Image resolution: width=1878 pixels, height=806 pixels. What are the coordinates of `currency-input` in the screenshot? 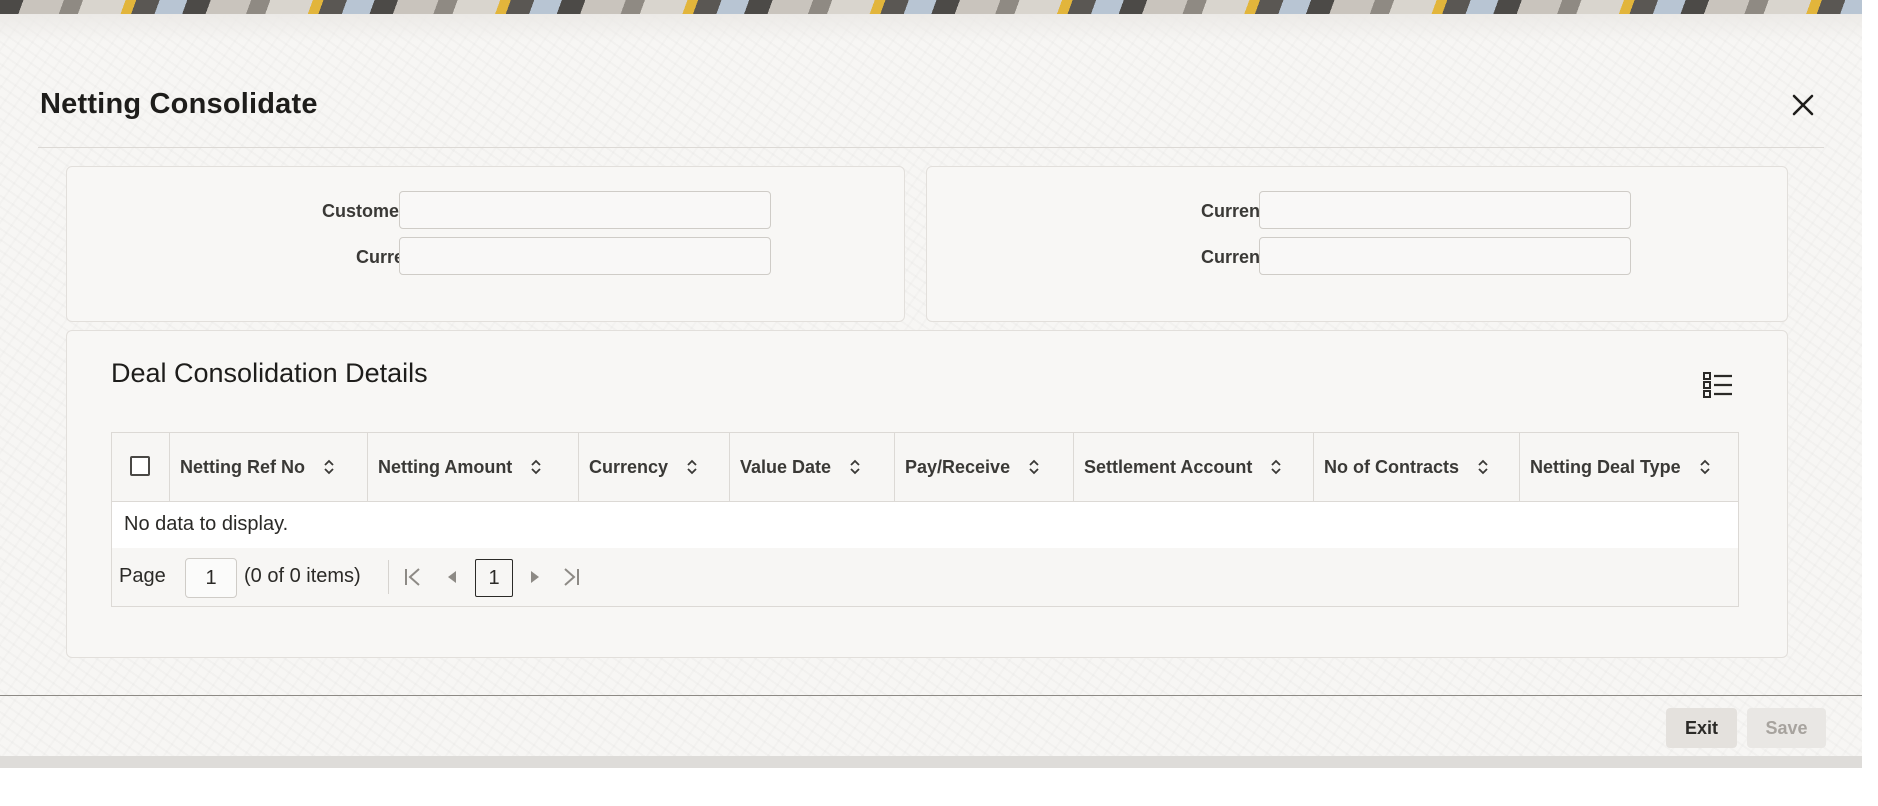 It's located at (585, 256).